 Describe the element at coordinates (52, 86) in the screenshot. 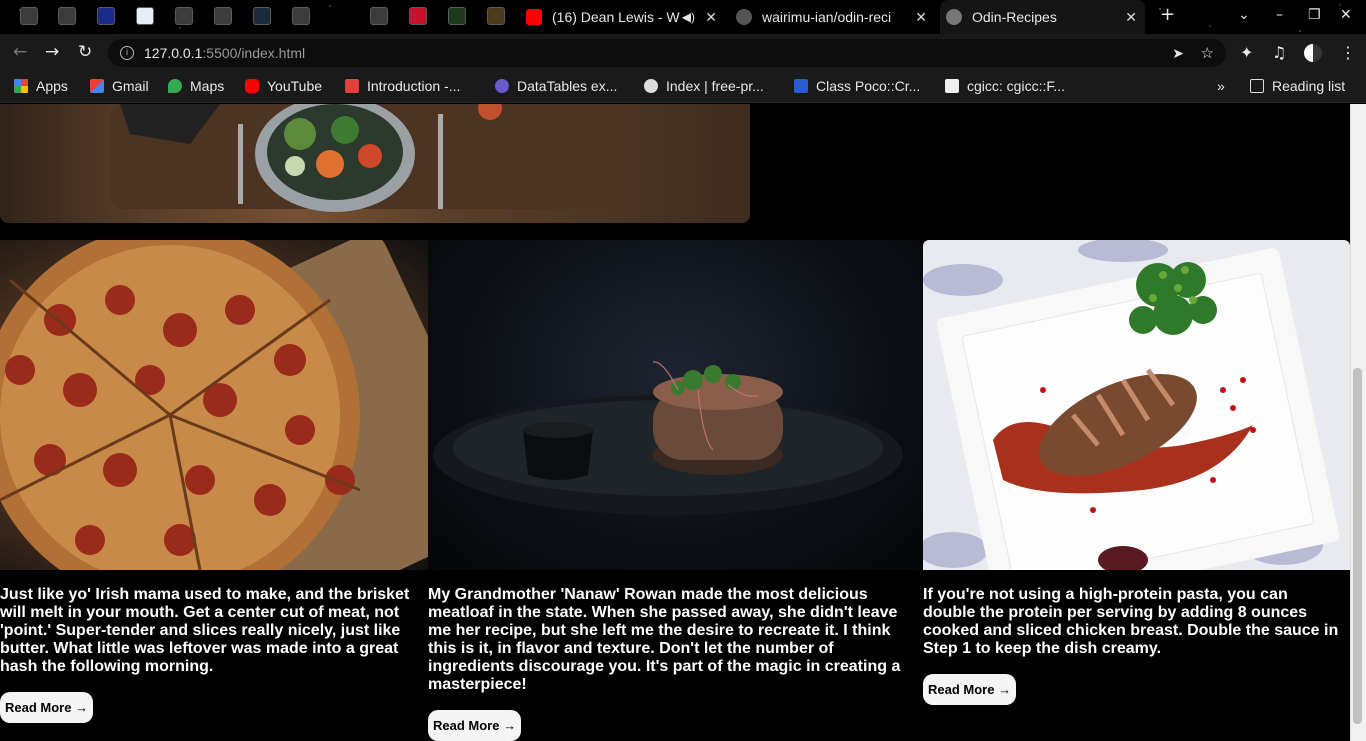

I see `bookmark-label: Apps` at that location.